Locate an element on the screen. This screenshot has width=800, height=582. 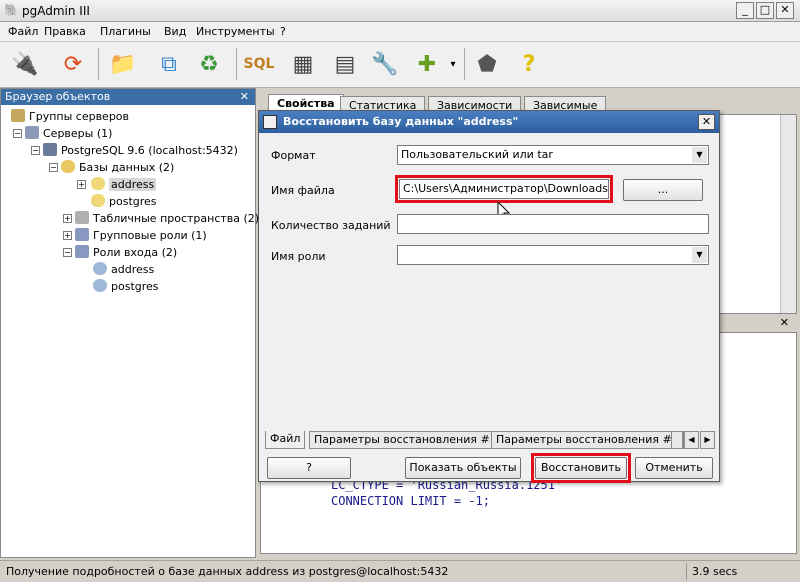
dialog-close-button: ✕ is located at coordinates (706, 122).